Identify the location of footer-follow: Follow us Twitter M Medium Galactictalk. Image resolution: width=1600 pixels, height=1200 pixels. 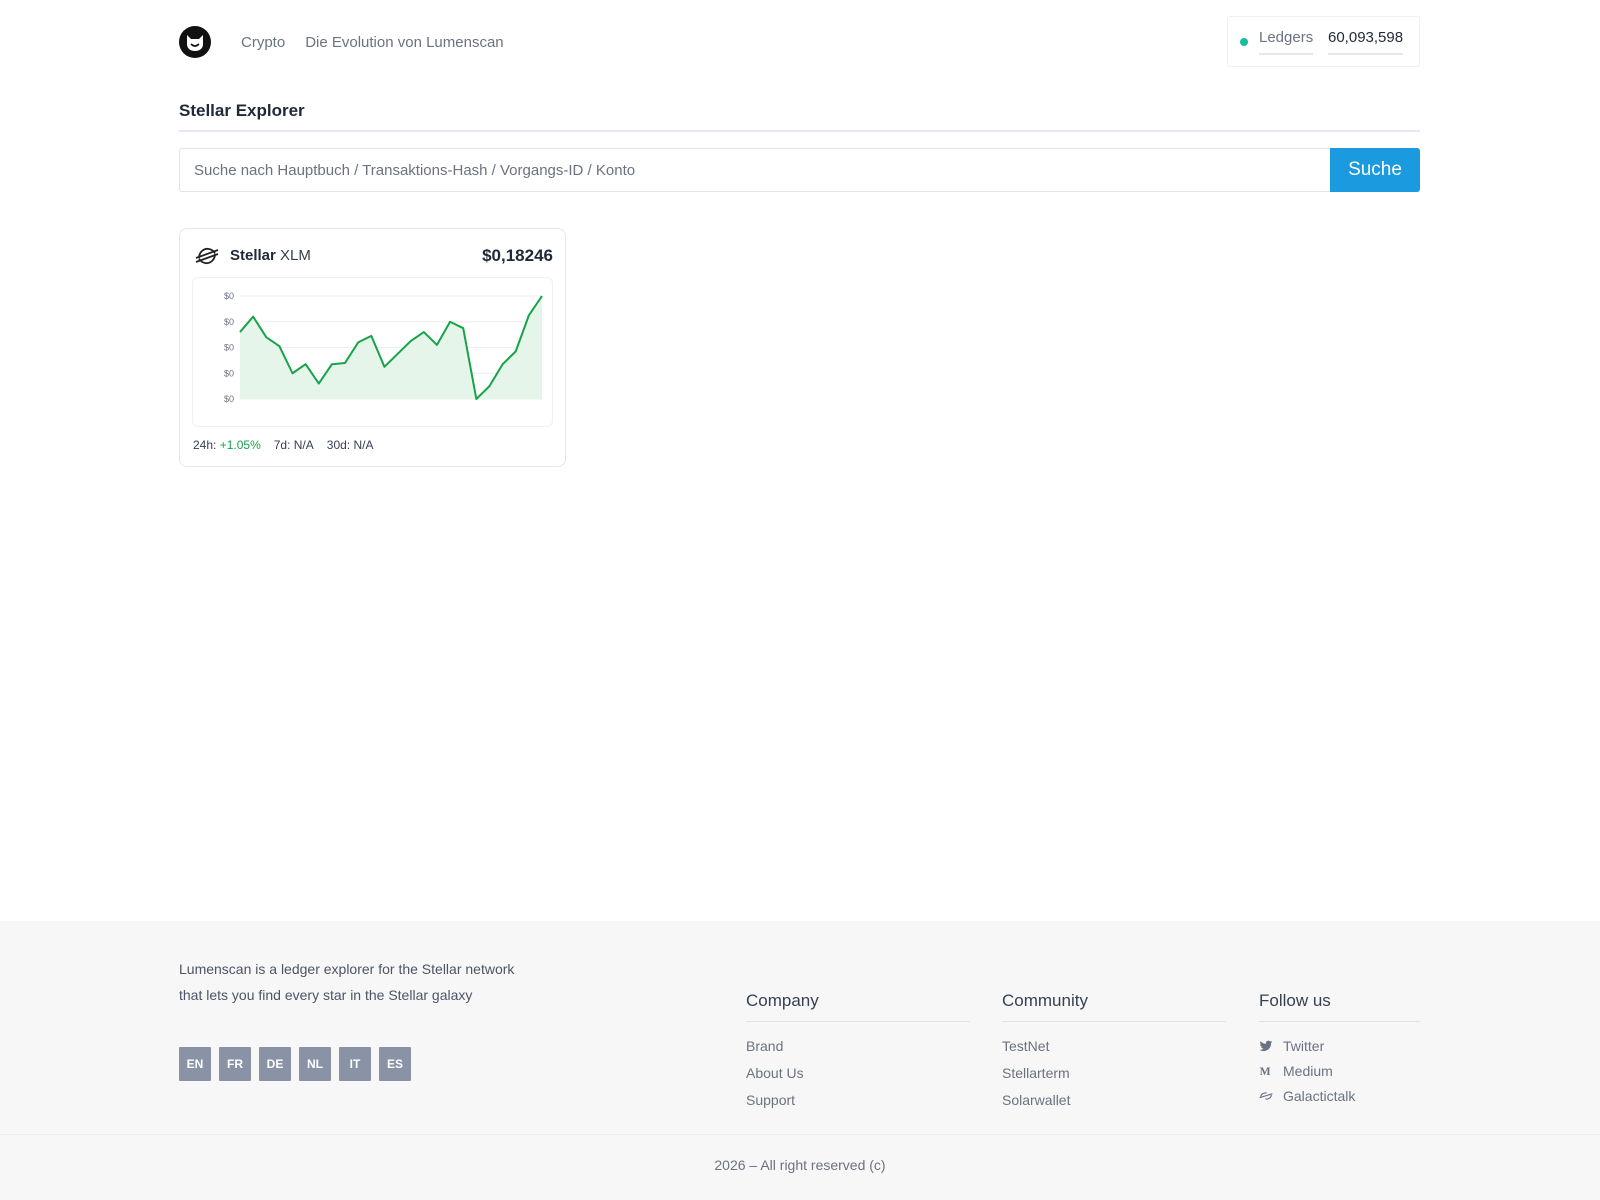
(1339, 1052).